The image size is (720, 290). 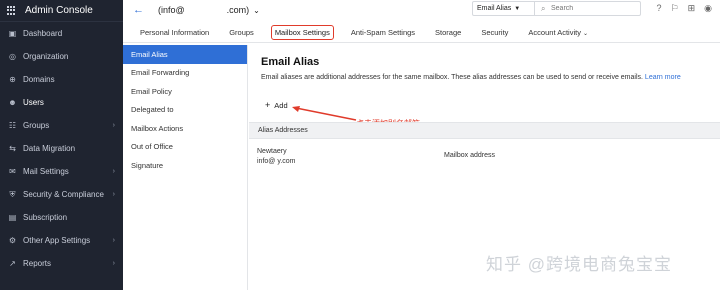 I want to click on top-icons: ? ⚐ ⊞ ◉, so click(x=685, y=8).